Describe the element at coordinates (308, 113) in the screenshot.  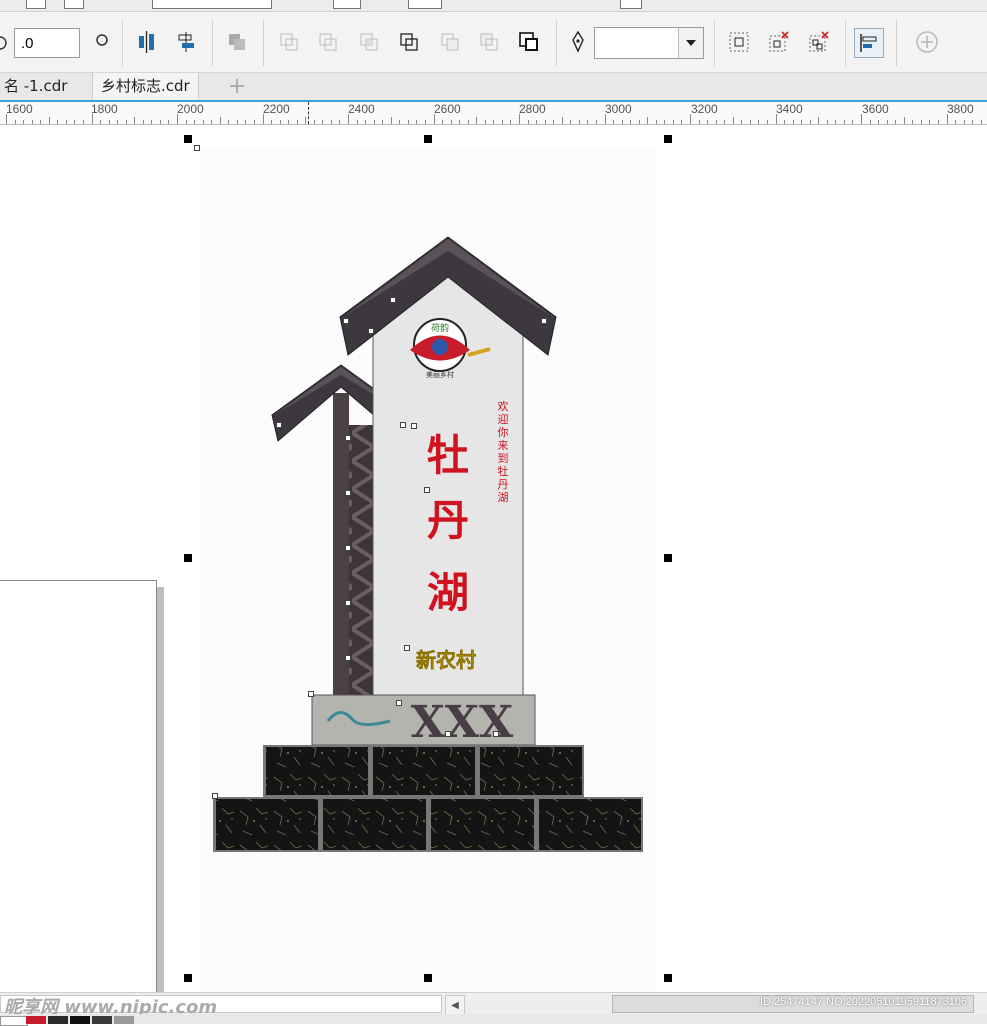
I see `ruler-cursor-marker` at that location.